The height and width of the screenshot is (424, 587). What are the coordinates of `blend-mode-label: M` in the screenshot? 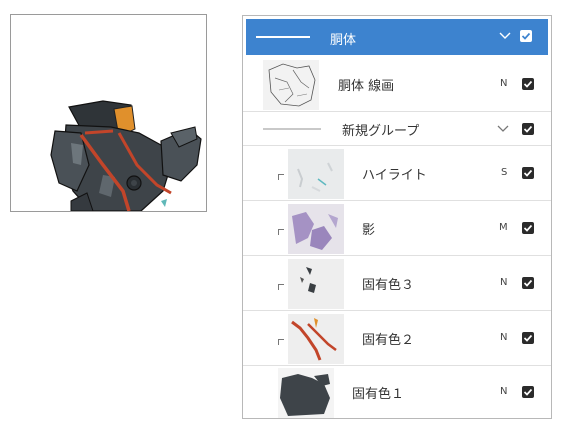 It's located at (503, 227).